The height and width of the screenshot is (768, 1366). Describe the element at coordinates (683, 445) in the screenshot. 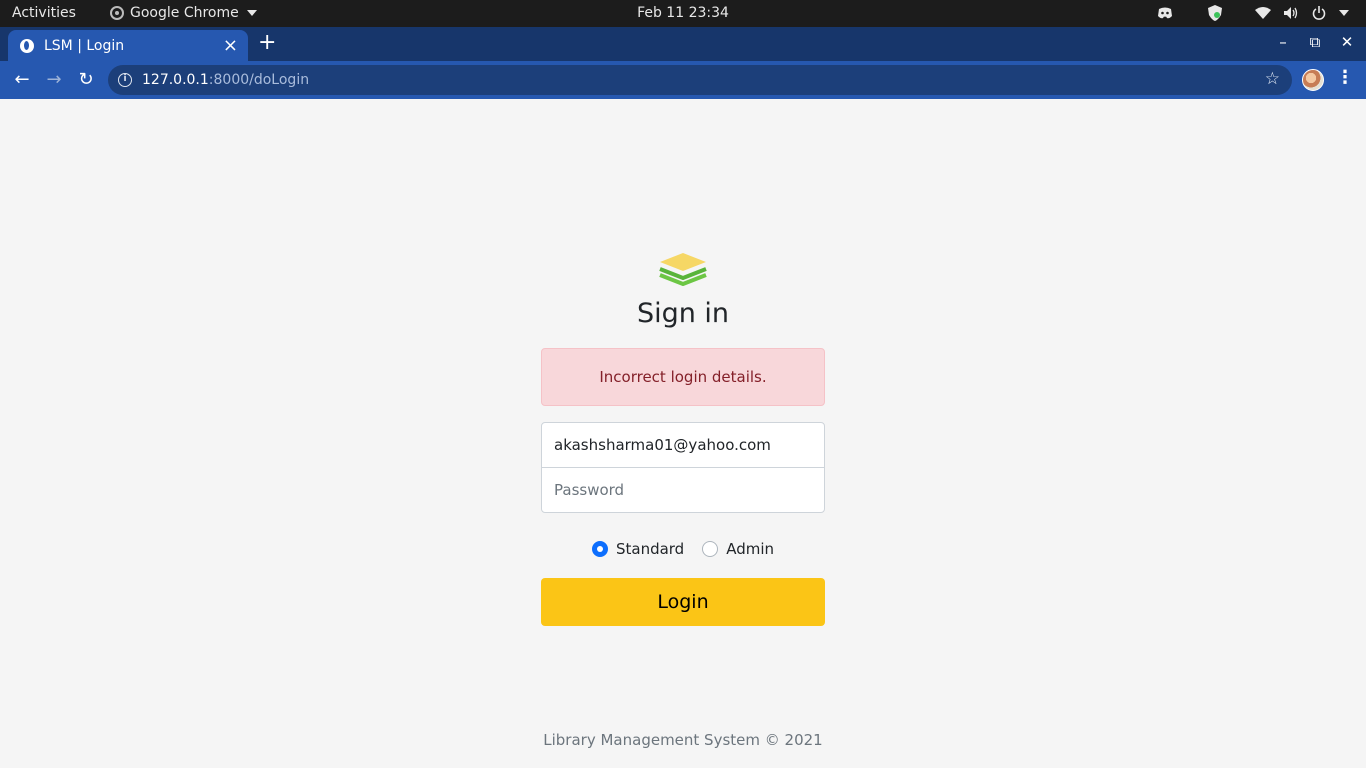

I see `email-field: akashsharma01@yahoo.com` at that location.